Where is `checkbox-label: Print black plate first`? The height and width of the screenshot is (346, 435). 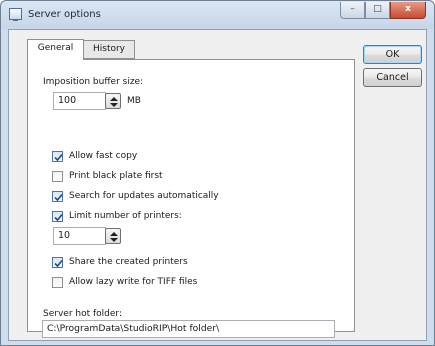 checkbox-label: Print black plate first is located at coordinates (116, 176).